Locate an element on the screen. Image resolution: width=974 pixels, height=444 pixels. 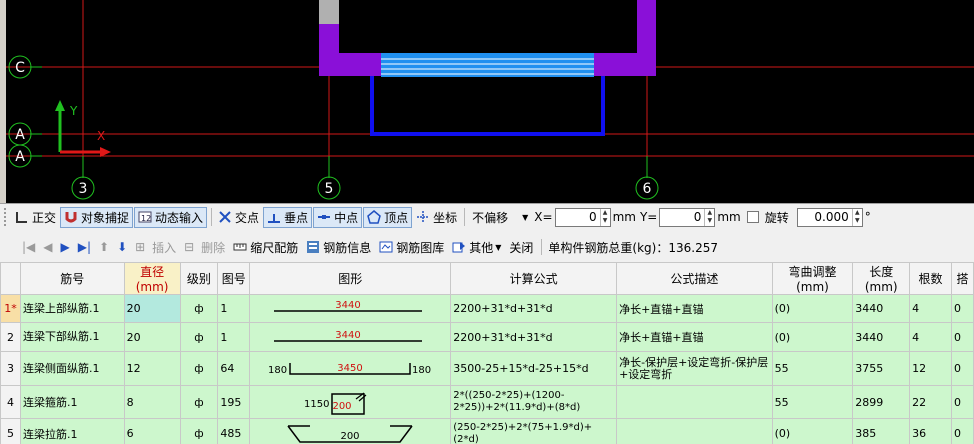
count-cell: 4 is located at coordinates (930, 337).